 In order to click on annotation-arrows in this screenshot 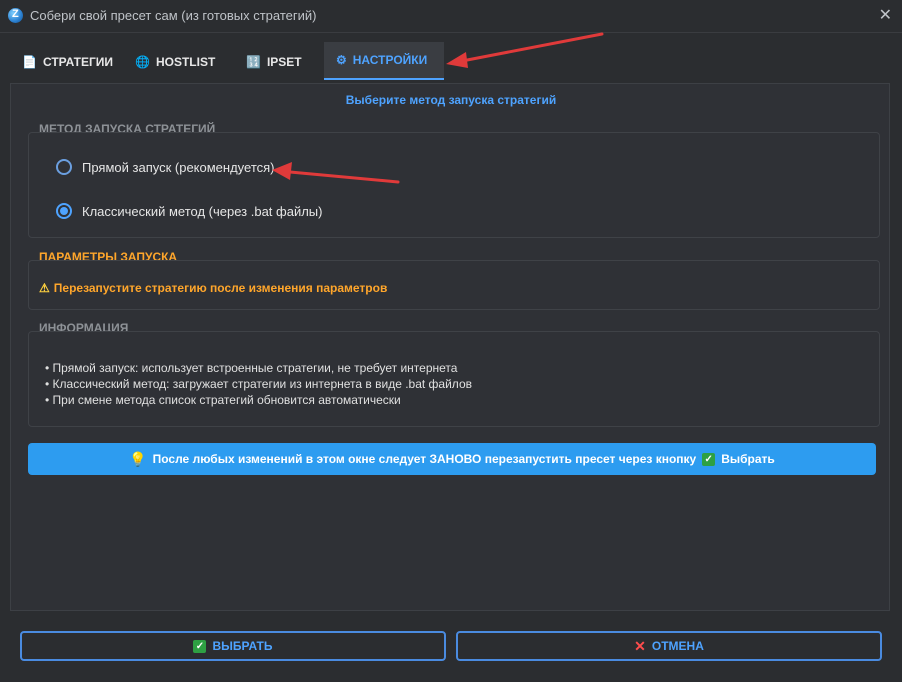, I will do `click(438, 108)`.